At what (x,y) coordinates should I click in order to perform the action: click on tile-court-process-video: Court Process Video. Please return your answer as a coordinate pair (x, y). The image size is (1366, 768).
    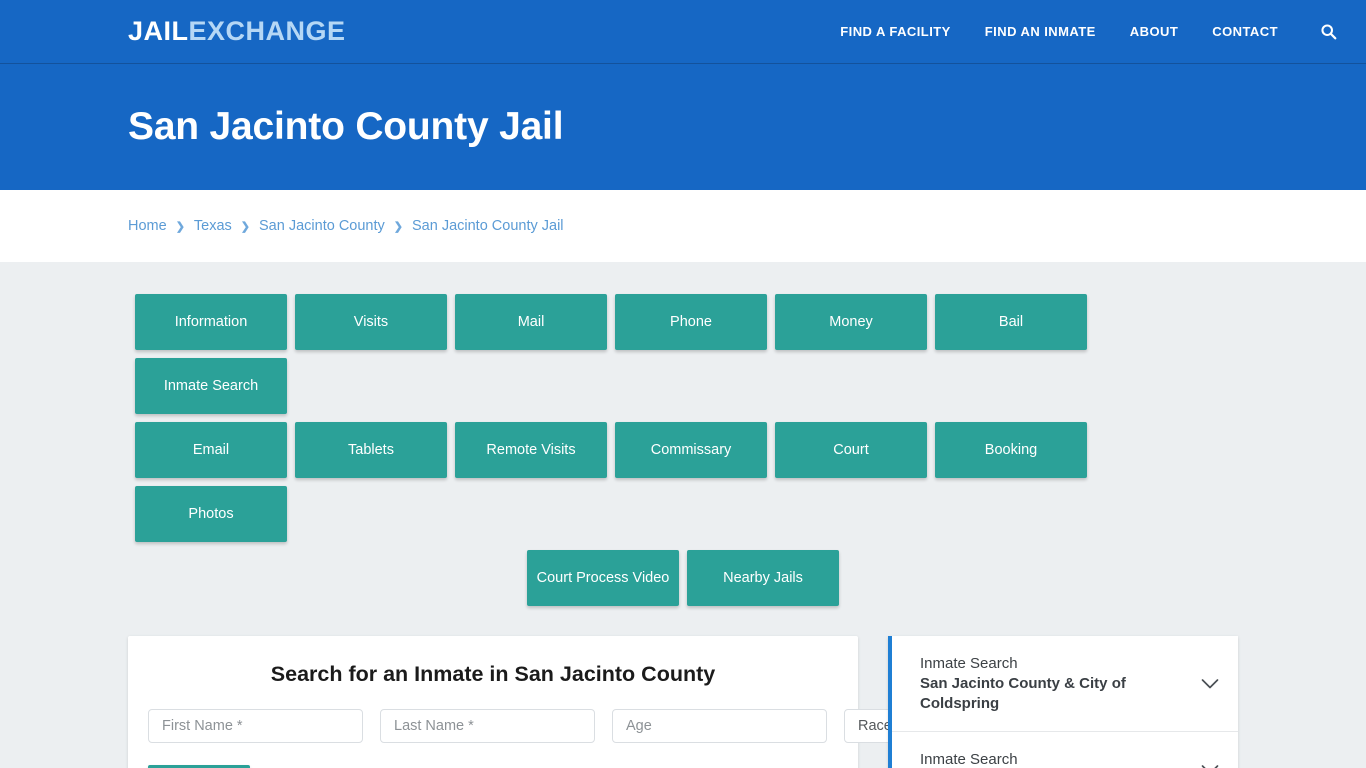
    Looking at the image, I should click on (603, 578).